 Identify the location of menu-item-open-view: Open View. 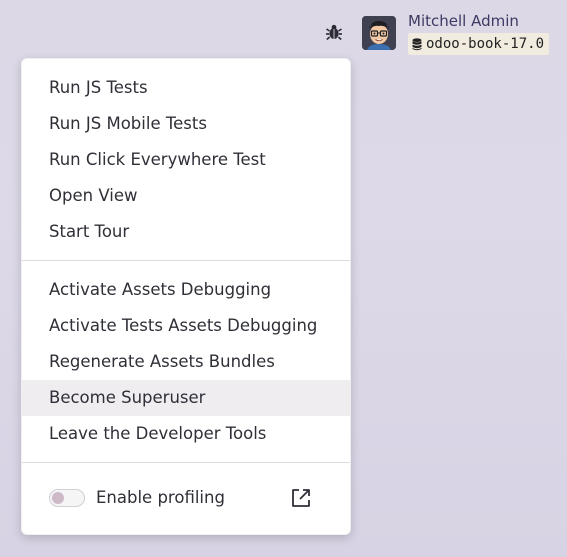
(186, 196).